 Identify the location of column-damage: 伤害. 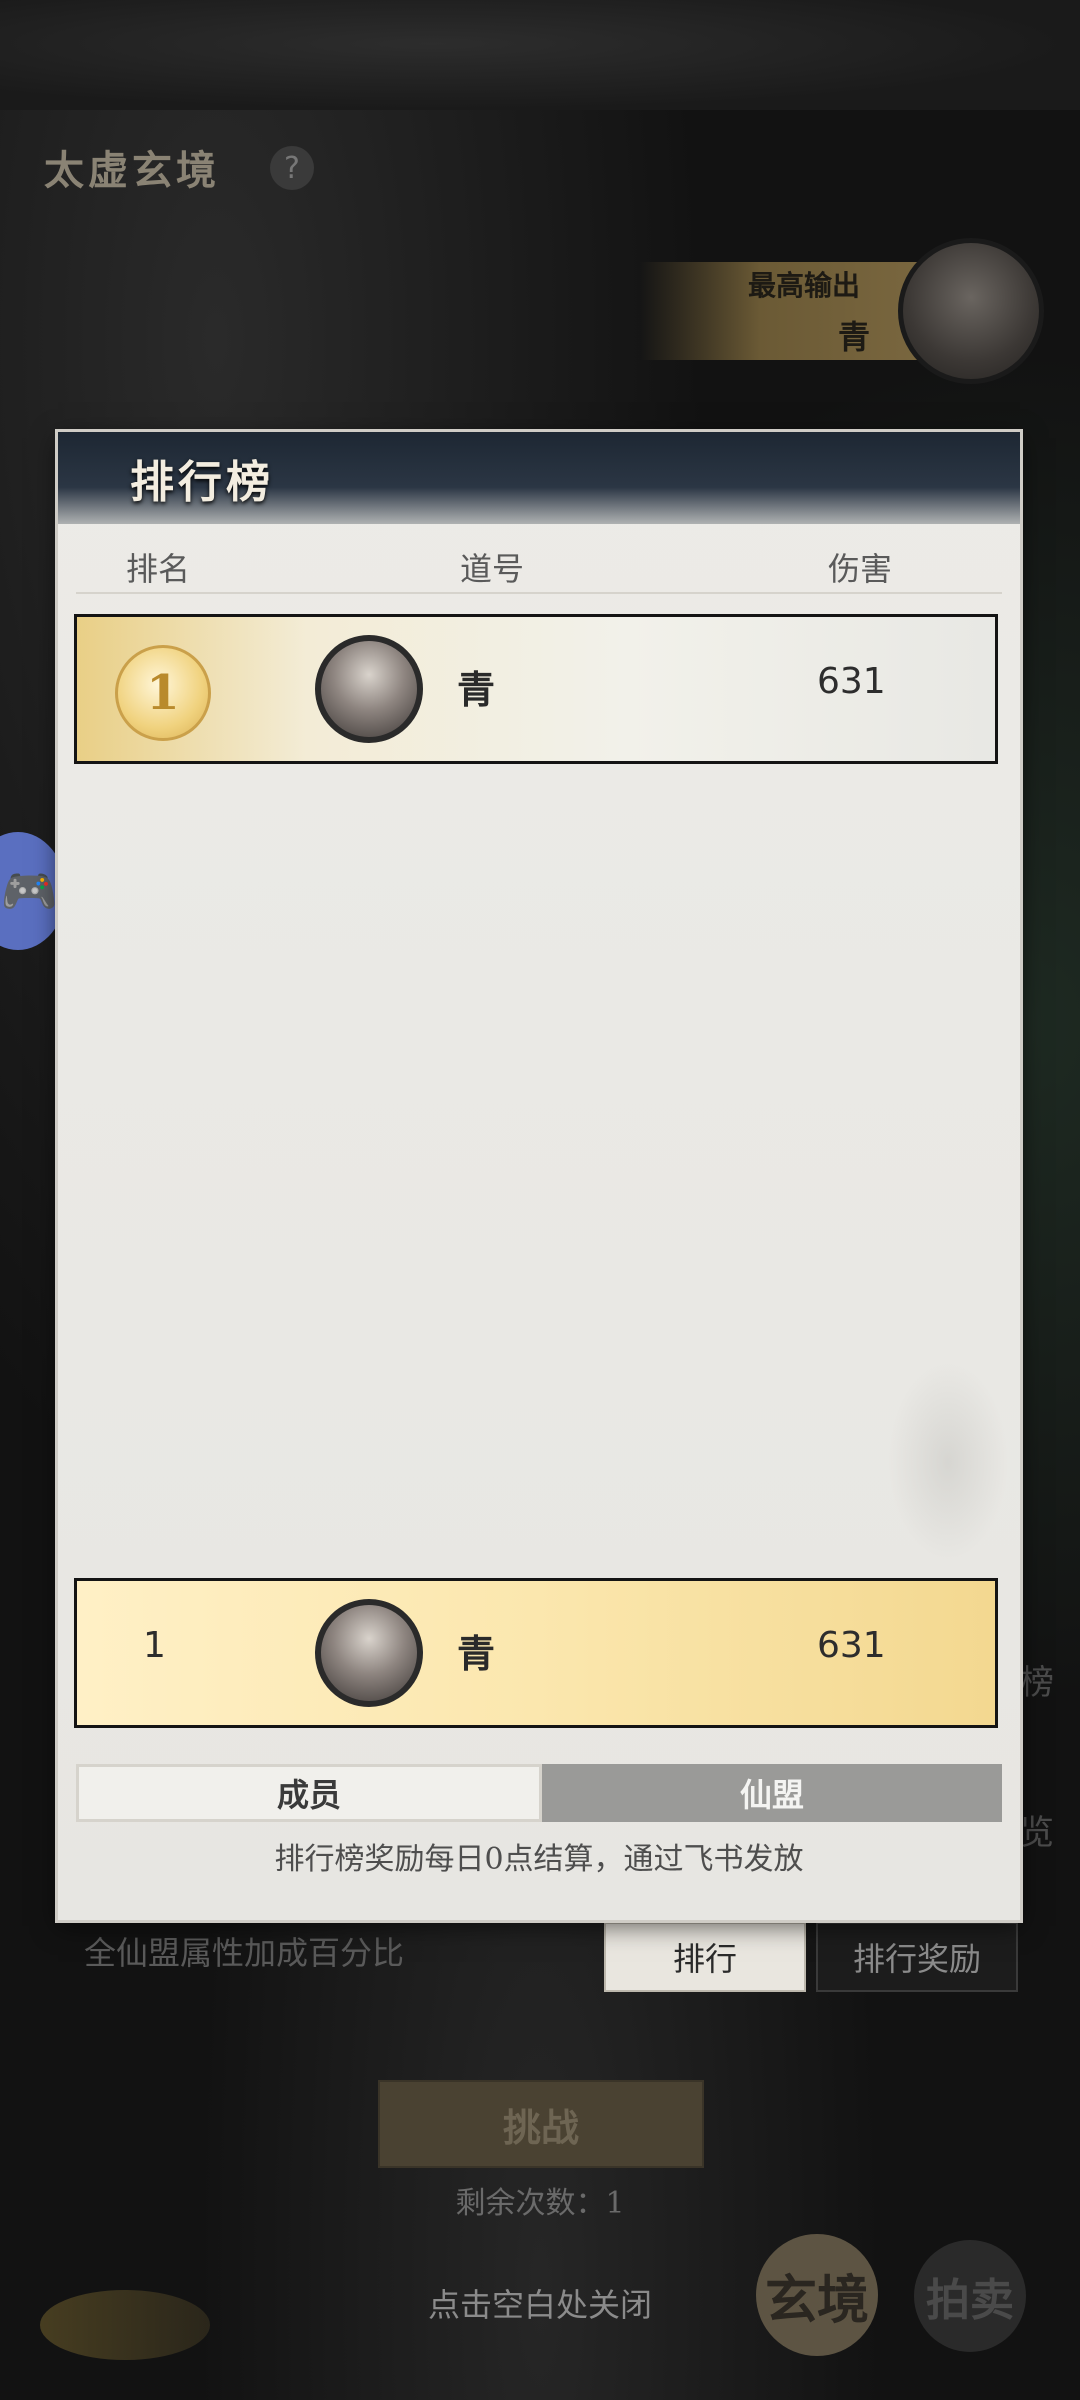
(860, 569).